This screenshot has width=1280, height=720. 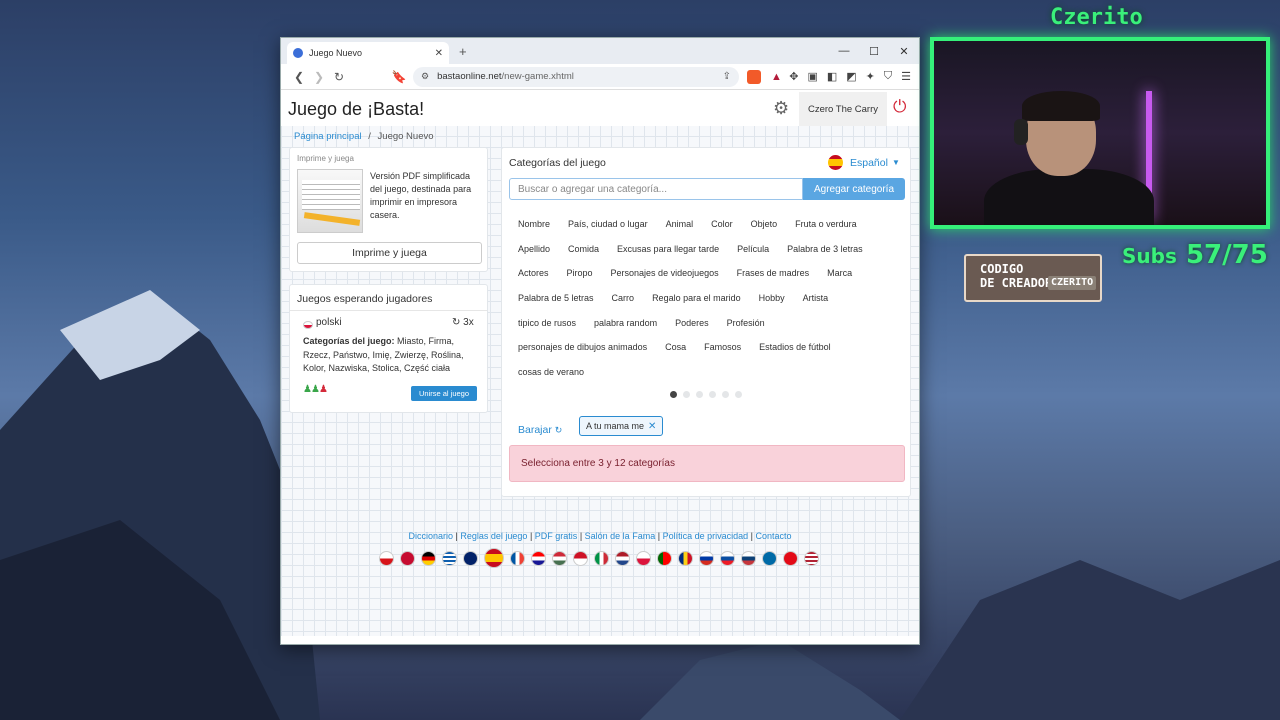 What do you see at coordinates (583, 249) in the screenshot?
I see `category-chip: Comida` at bounding box center [583, 249].